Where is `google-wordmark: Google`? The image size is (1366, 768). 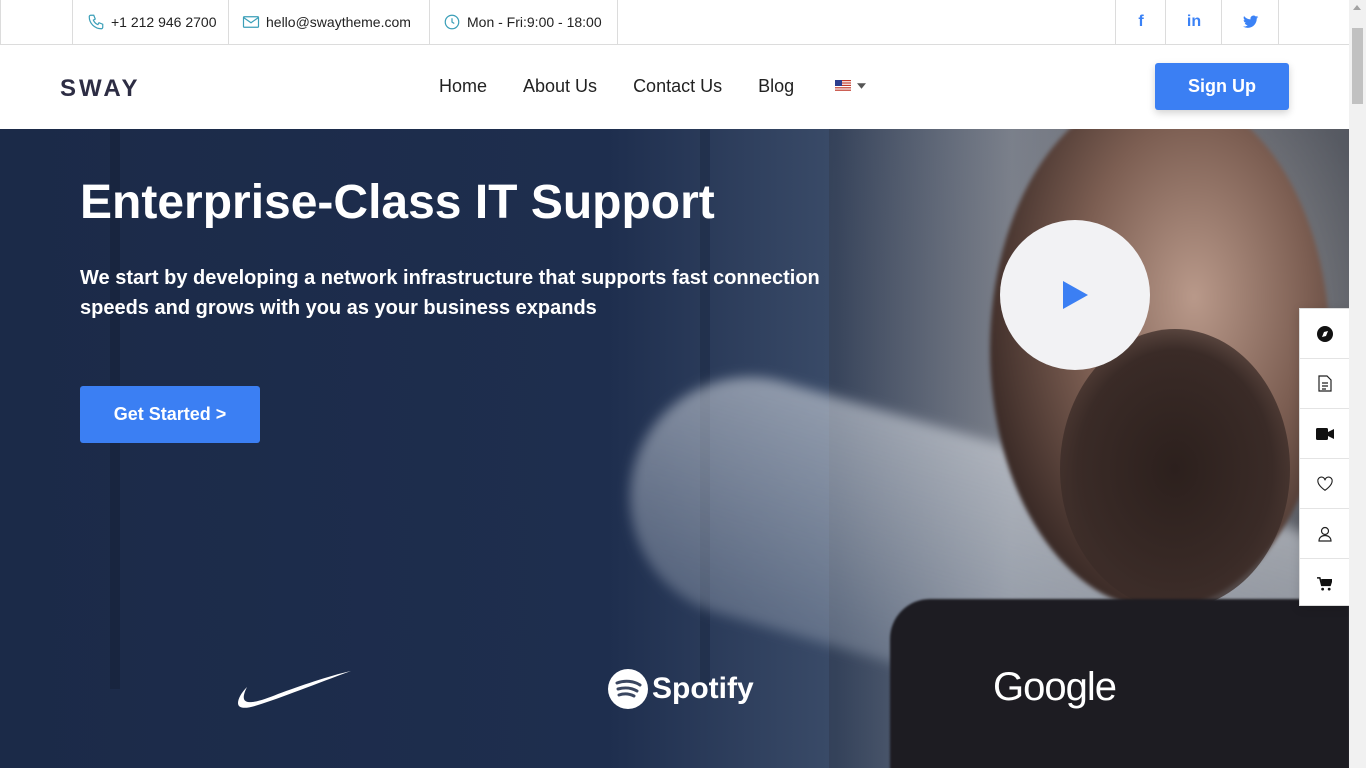
google-wordmark: Google is located at coordinates (1055, 687).